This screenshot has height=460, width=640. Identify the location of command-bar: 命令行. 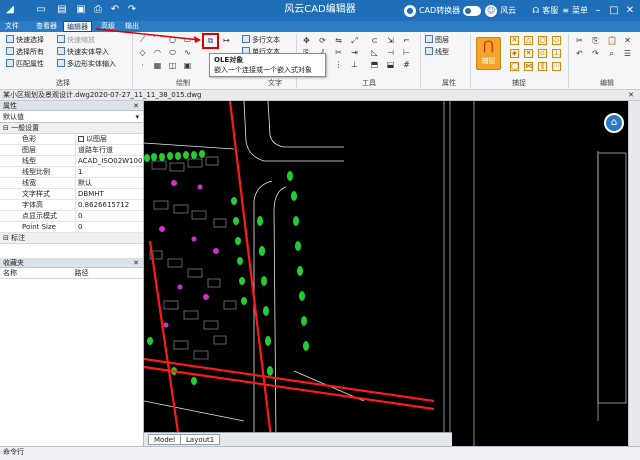
(320, 453).